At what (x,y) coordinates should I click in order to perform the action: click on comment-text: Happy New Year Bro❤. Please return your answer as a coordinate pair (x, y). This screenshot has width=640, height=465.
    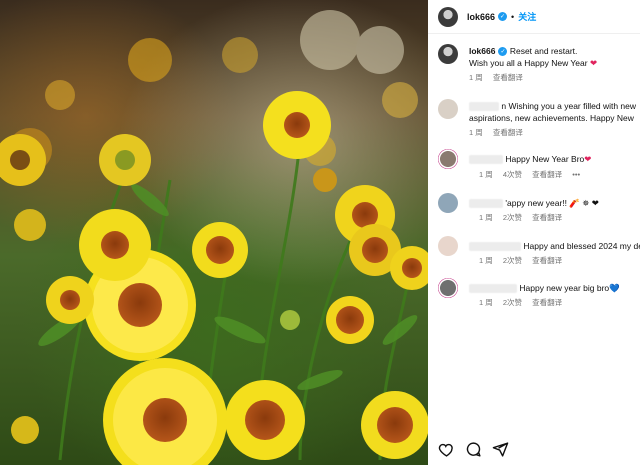
    Looking at the image, I should click on (530, 159).